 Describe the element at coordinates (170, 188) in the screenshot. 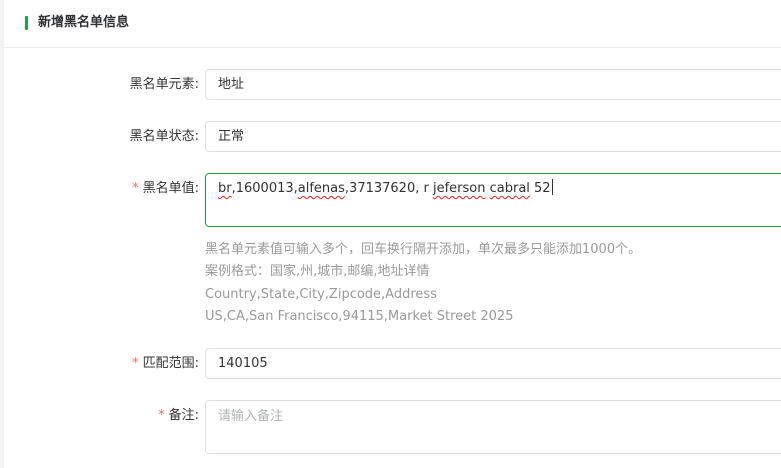

I see `value-label-text: 黑名单值:` at that location.